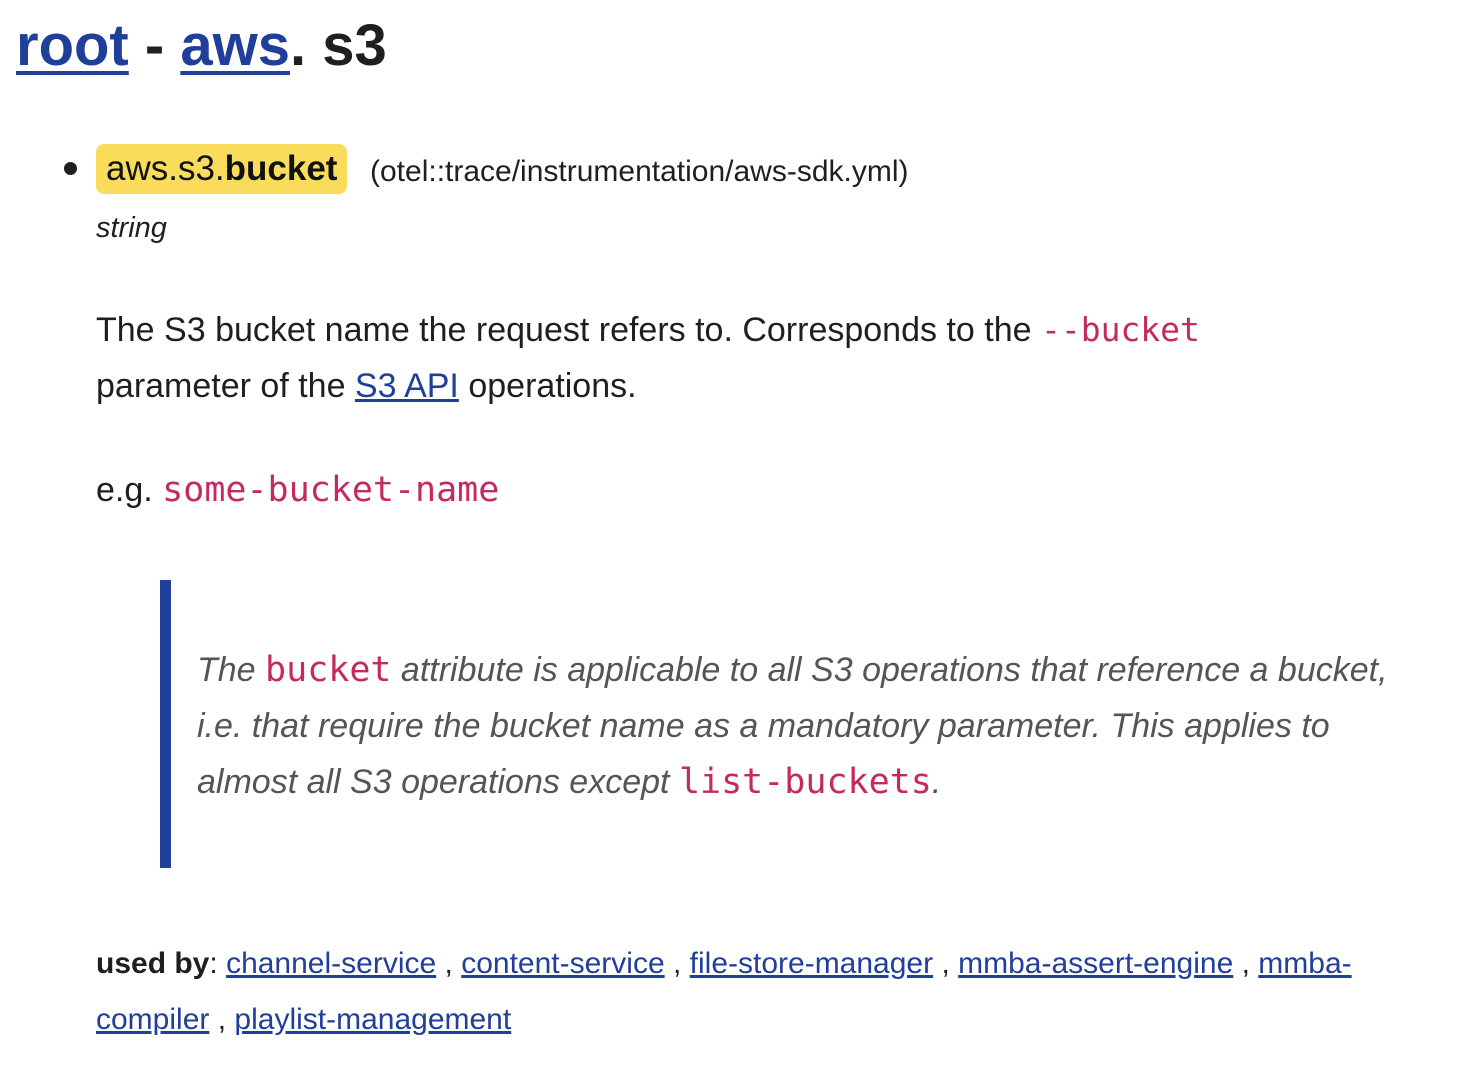 The height and width of the screenshot is (1066, 1464). I want to click on s3-api-link: S3 API, so click(407, 386).